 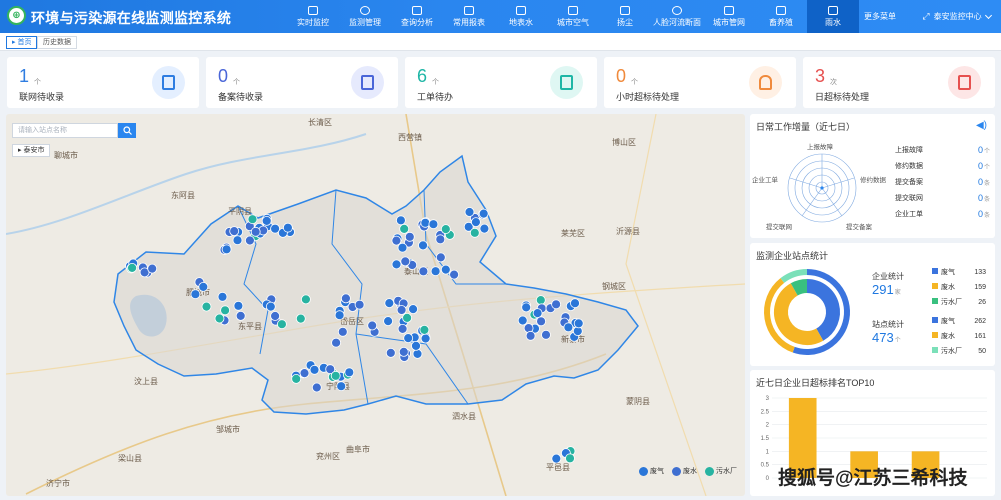 What do you see at coordinates (729, 16) in the screenshot?
I see `nav-pipe-network: 城市管网` at bounding box center [729, 16].